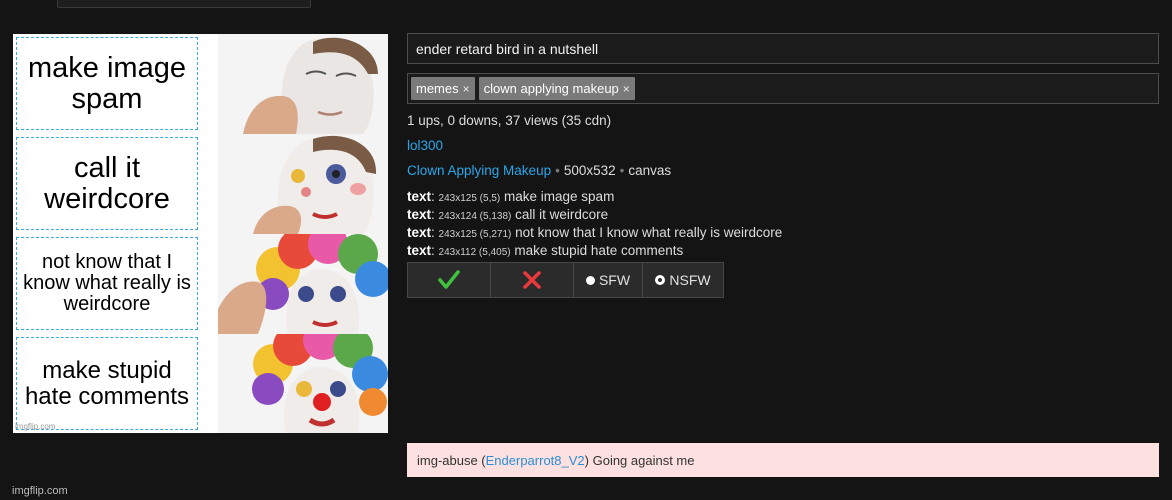 This screenshot has width=1172, height=500. I want to click on tag-label: memes, so click(437, 88).